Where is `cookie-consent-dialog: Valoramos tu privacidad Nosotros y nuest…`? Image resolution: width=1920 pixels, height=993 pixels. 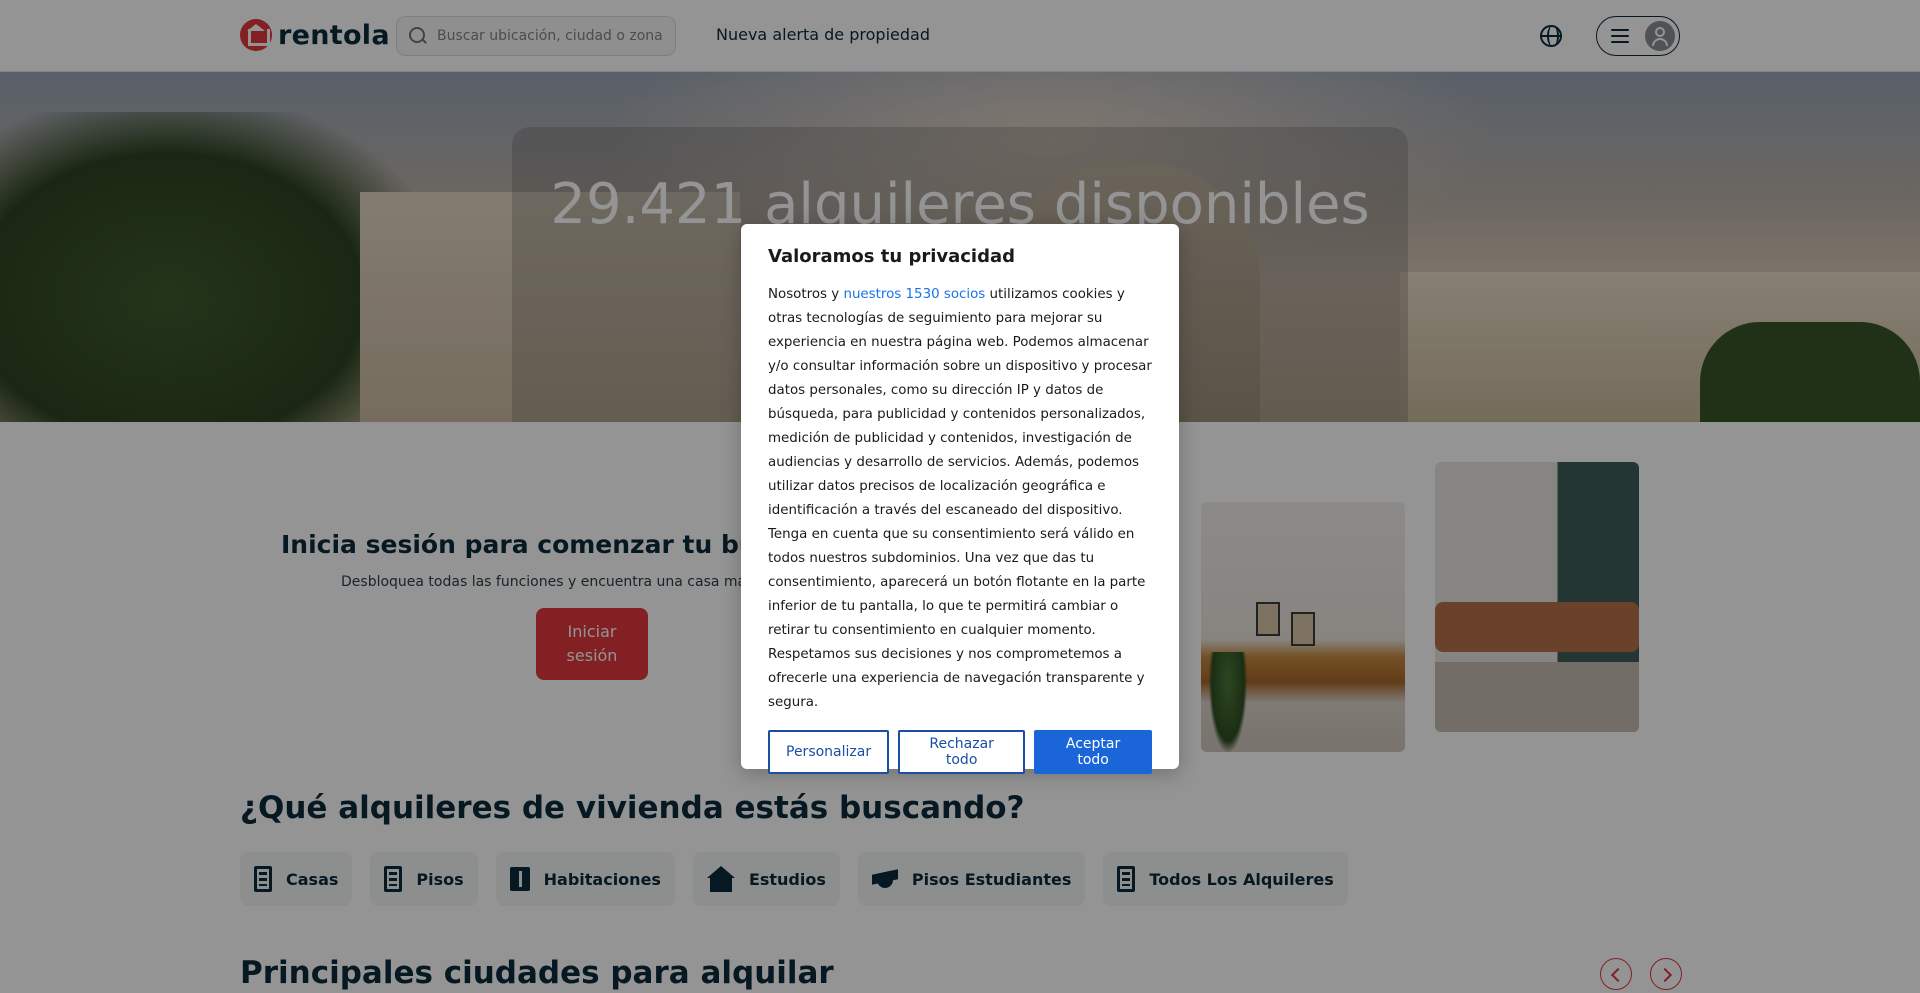
cookie-consent-dialog: Valoramos tu privacidad Nosotros y nuest… is located at coordinates (960, 499).